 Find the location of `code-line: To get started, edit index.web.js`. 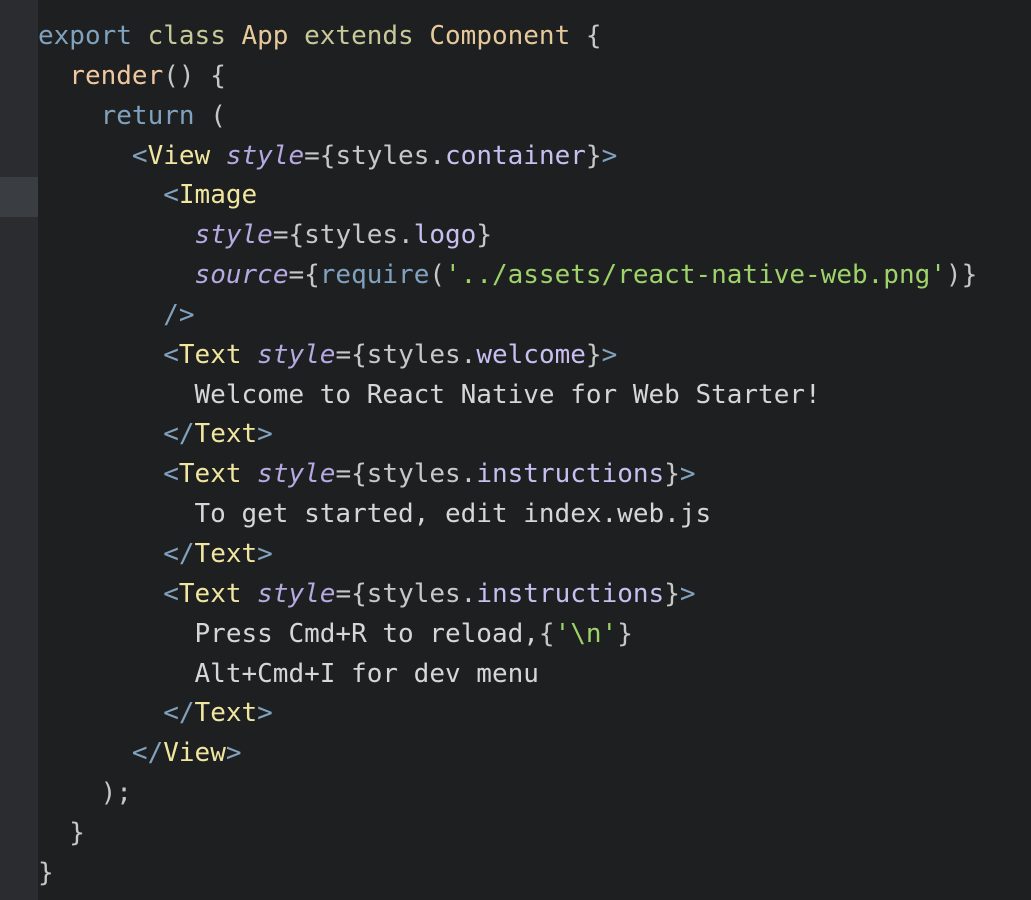

code-line: To get started, edit index.web.js is located at coordinates (533, 515).